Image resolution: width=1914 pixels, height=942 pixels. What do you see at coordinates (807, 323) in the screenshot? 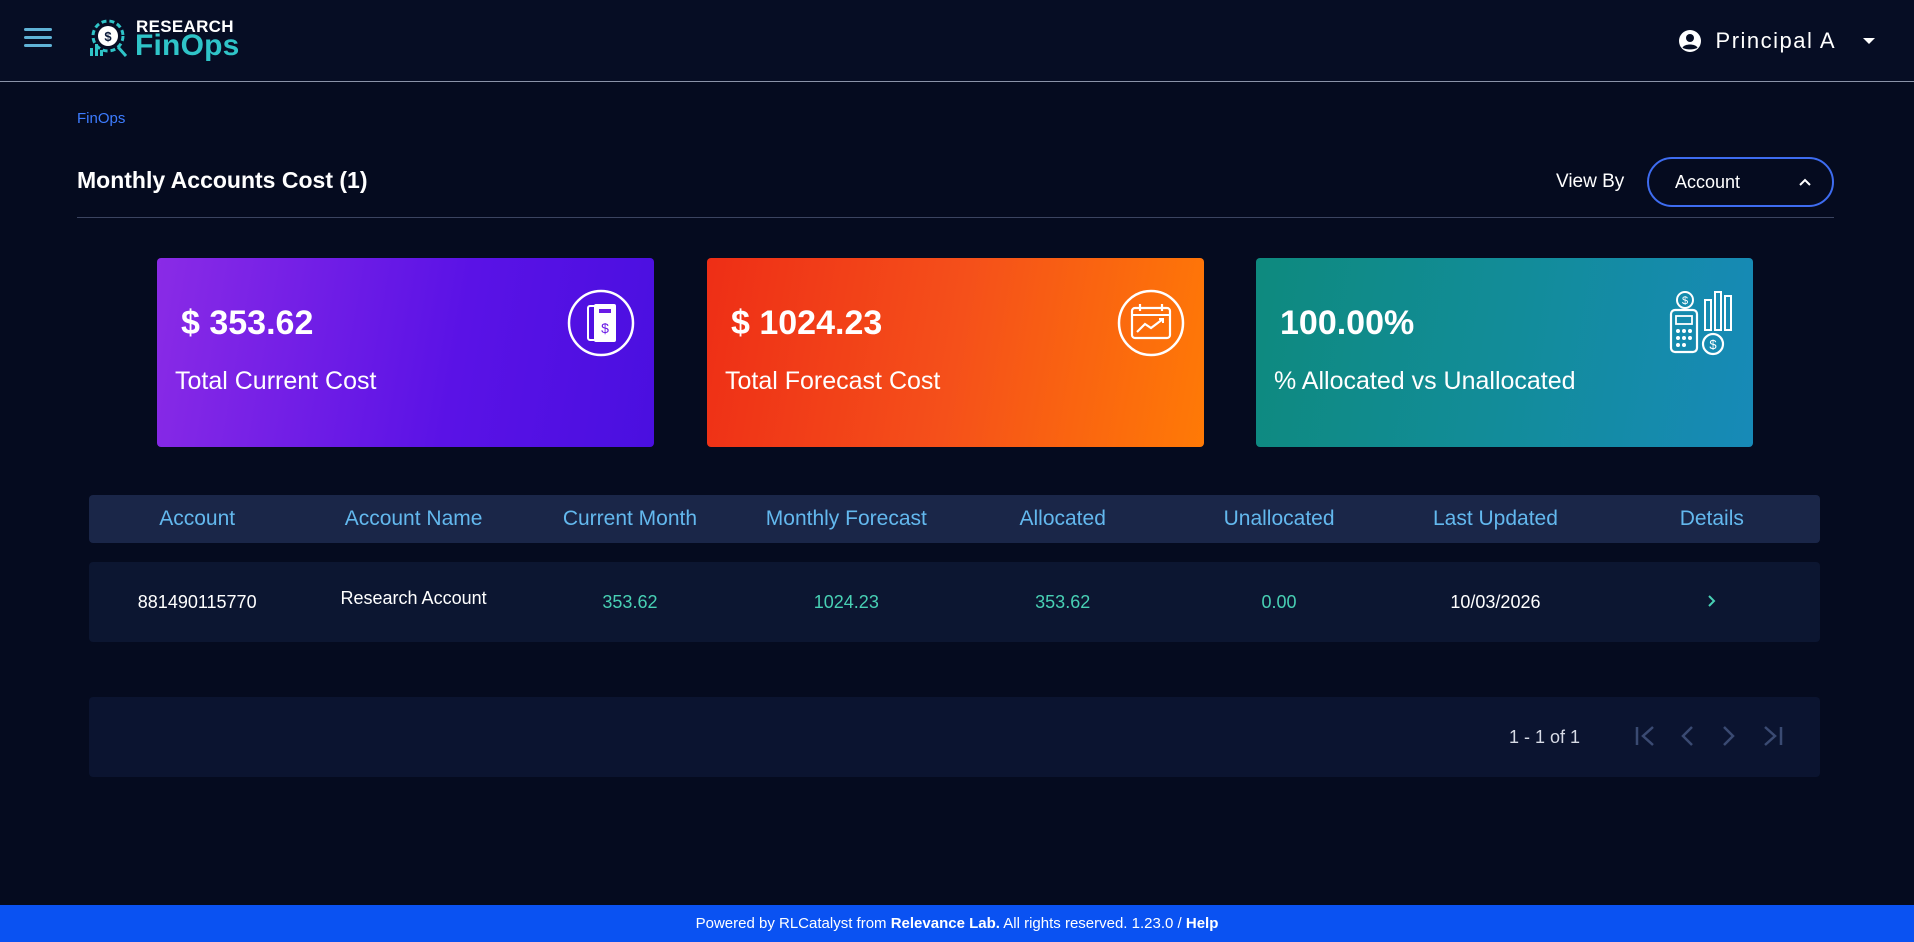
I see `card-value: $ 1024.23` at bounding box center [807, 323].